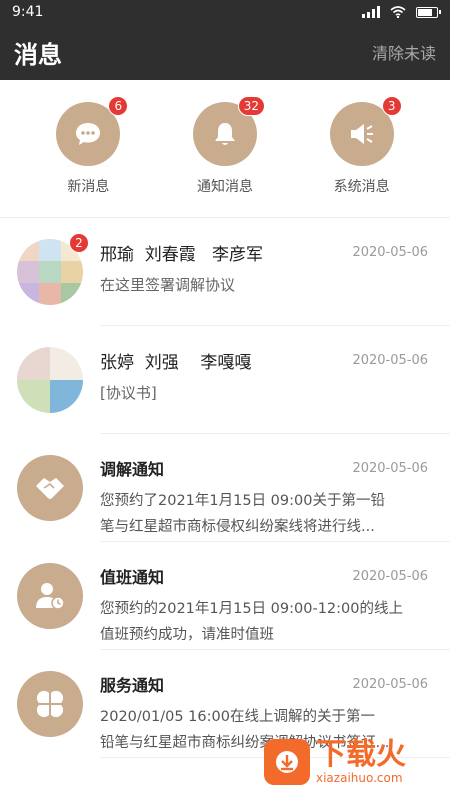 The width and height of the screenshot is (450, 800). Describe the element at coordinates (398, 12) in the screenshot. I see `wifi-icon` at that location.